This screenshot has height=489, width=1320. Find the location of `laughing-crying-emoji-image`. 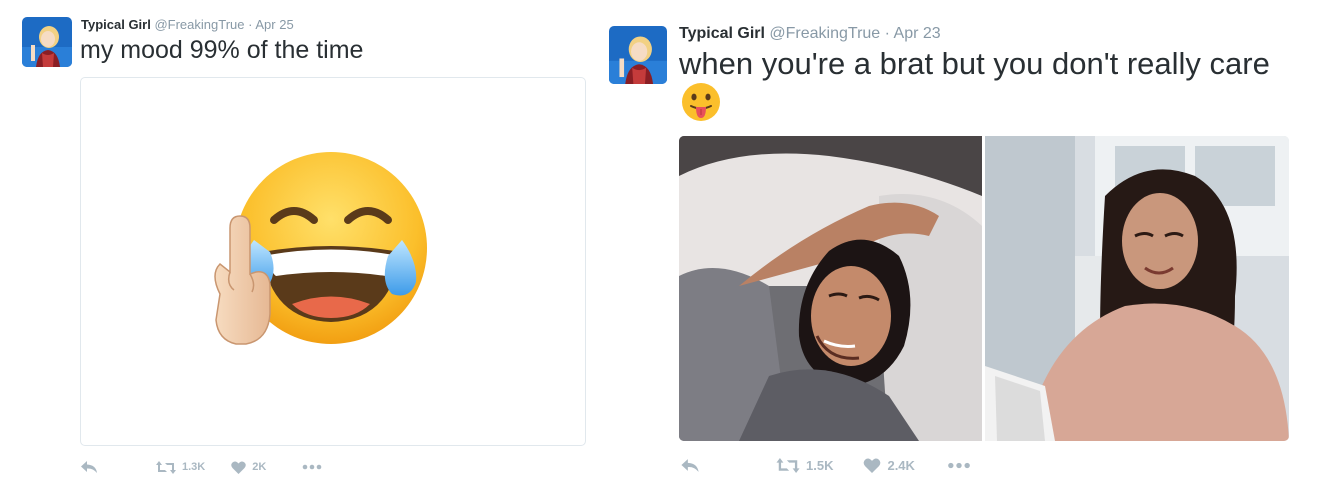

laughing-crying-emoji-image is located at coordinates (316, 259).